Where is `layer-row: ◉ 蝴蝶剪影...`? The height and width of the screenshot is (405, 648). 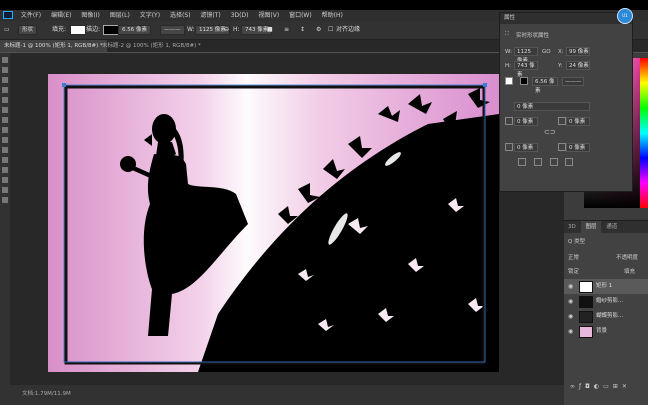
layer-row: ◉ 蝴蝶剪影... is located at coordinates (606, 316).